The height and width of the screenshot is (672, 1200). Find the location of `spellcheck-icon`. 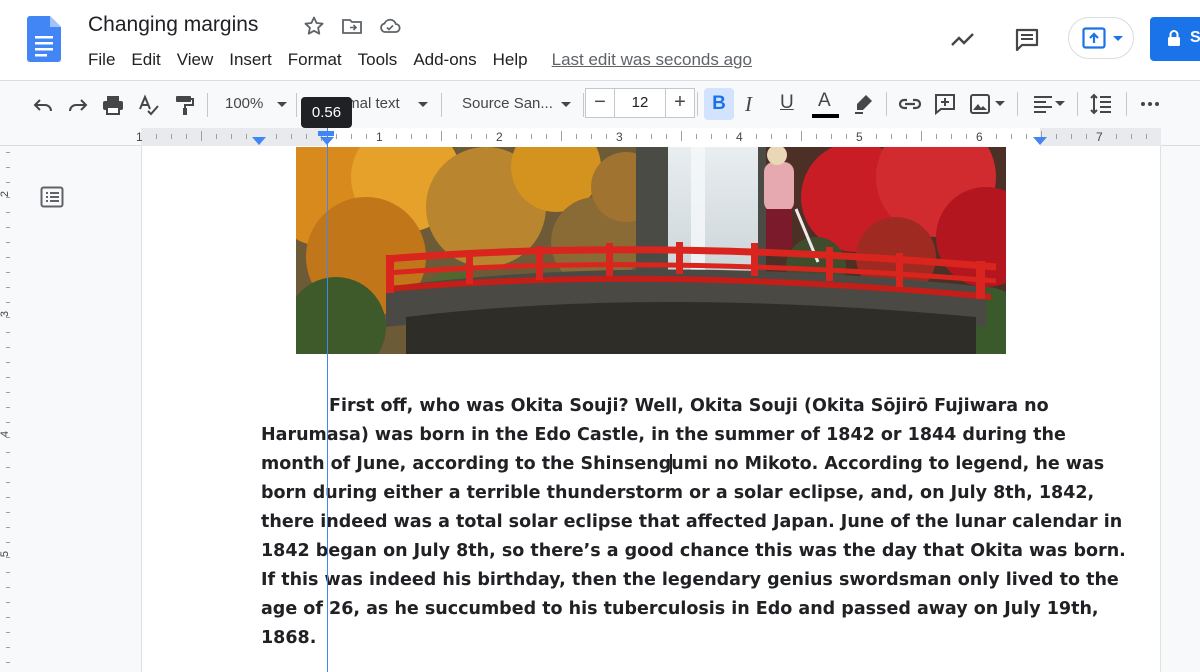

spellcheck-icon is located at coordinates (149, 105).